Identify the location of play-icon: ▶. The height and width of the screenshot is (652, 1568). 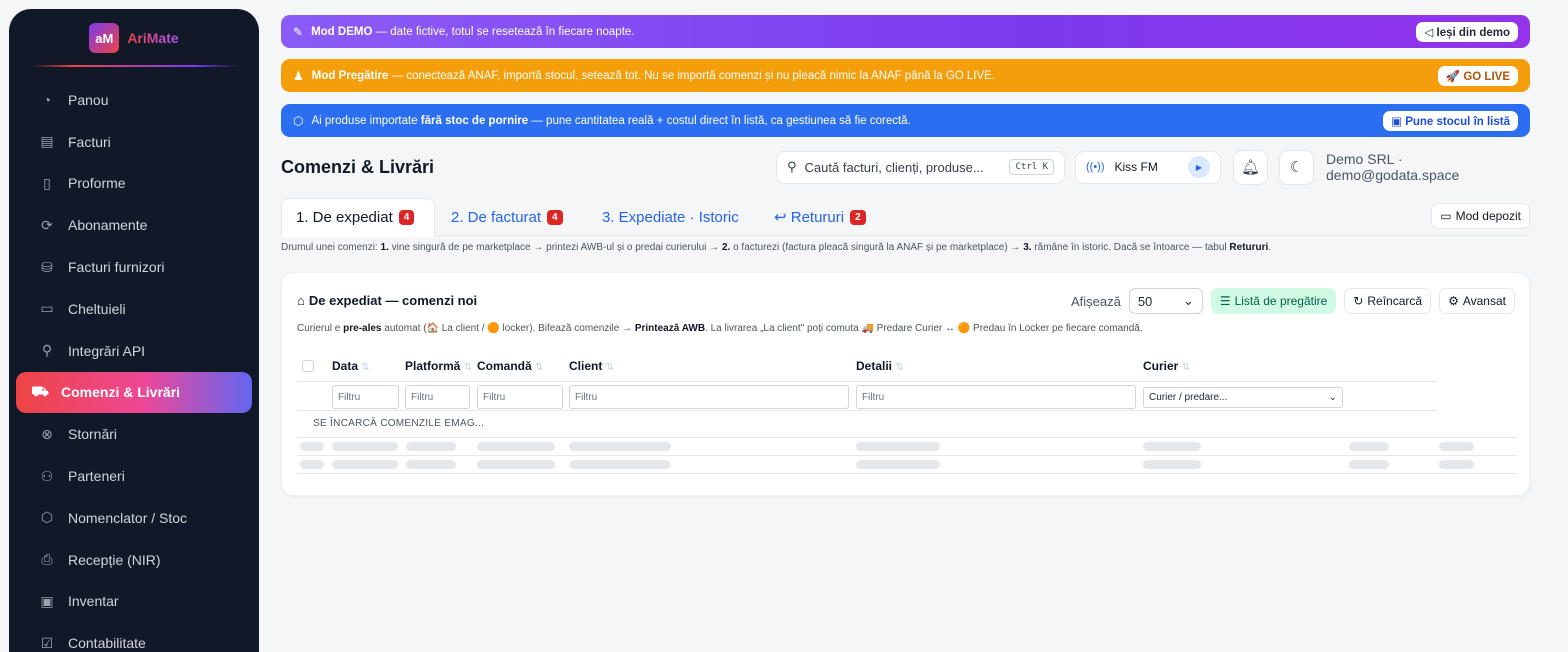
(1199, 167).